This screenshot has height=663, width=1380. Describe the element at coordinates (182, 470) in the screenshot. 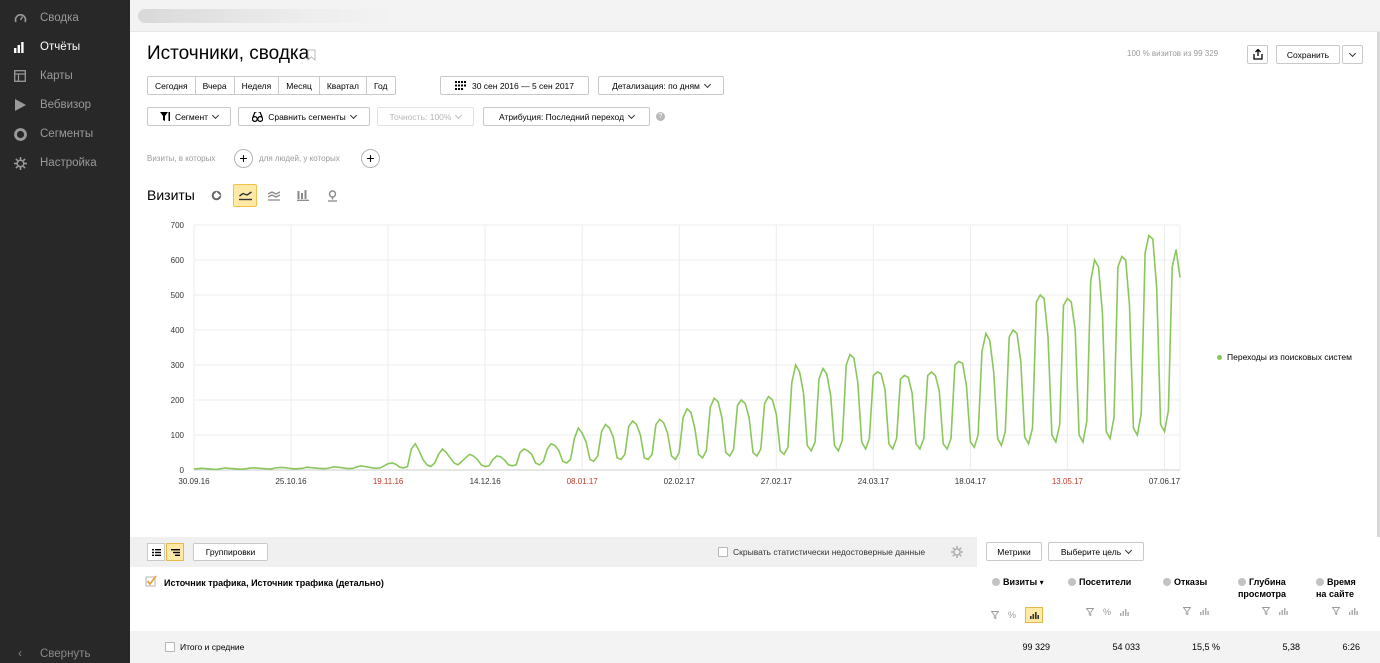

I see `y-tick-label: 0` at that location.